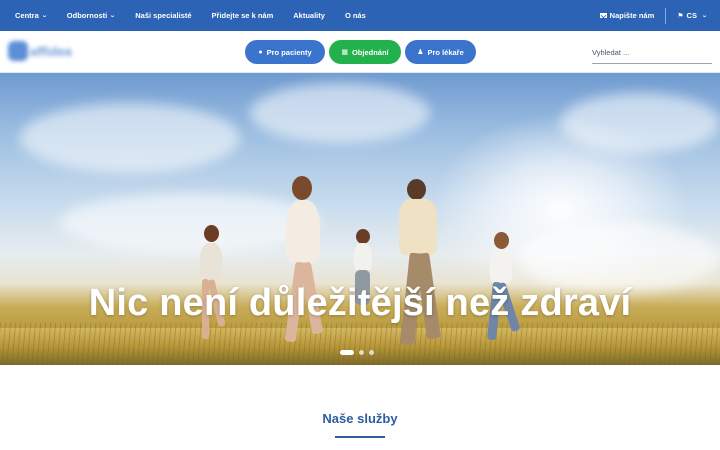  I want to click on heading-underline, so click(360, 437).